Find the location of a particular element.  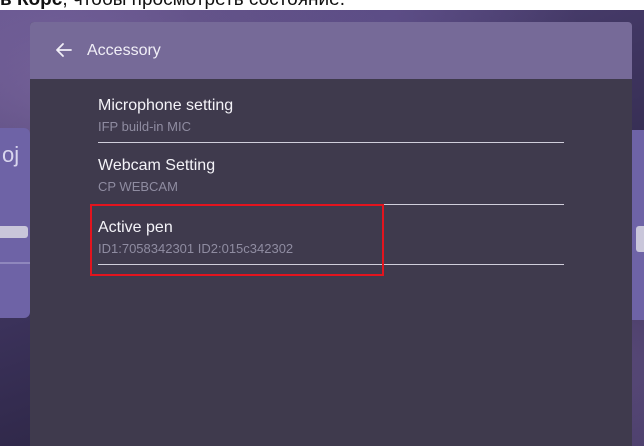

list-item-microphone-setting: Microphone setting IFP build-in MIC is located at coordinates (331, 116).